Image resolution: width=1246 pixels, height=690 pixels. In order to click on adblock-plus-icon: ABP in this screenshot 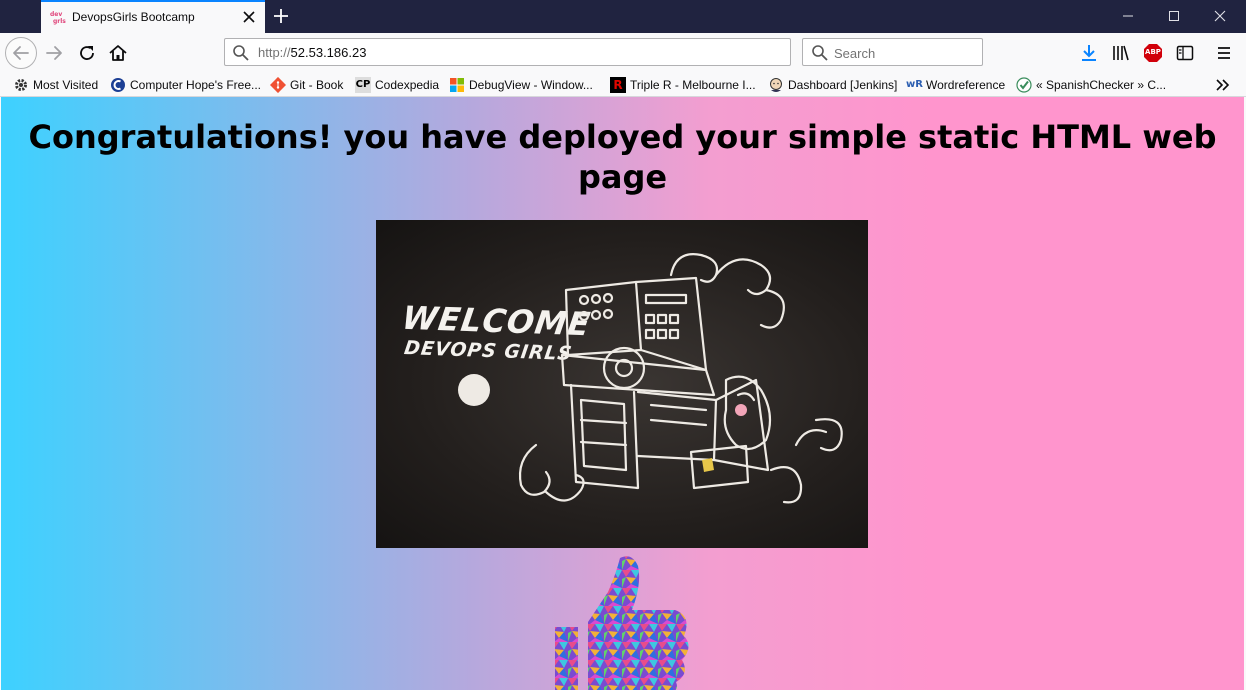, I will do `click(1153, 53)`.